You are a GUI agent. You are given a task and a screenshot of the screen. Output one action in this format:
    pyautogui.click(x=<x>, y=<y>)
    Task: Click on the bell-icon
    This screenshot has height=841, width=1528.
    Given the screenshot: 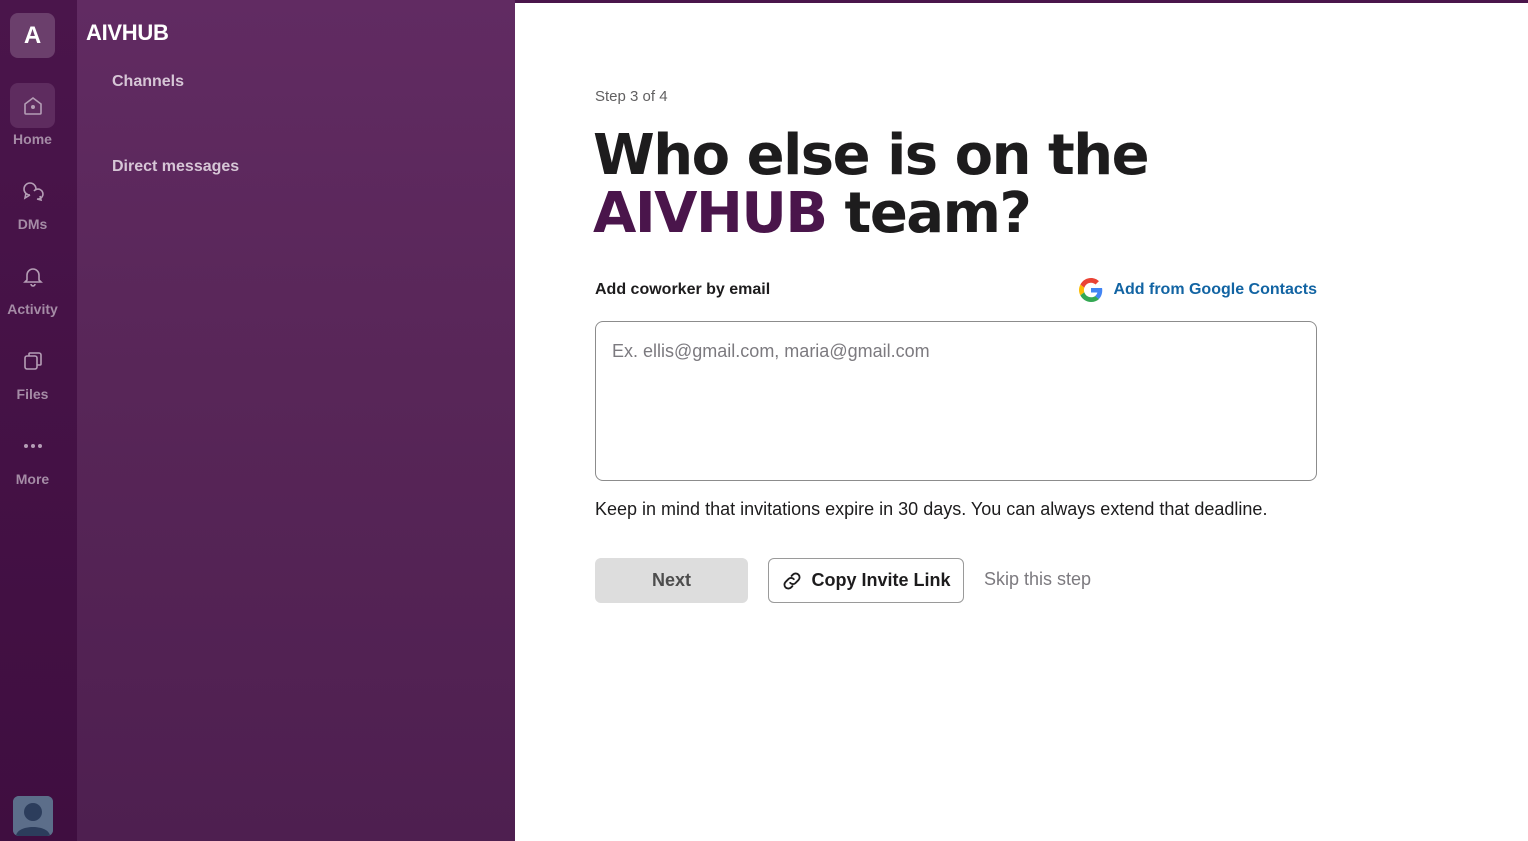 What is the action you would take?
    pyautogui.click(x=32, y=275)
    